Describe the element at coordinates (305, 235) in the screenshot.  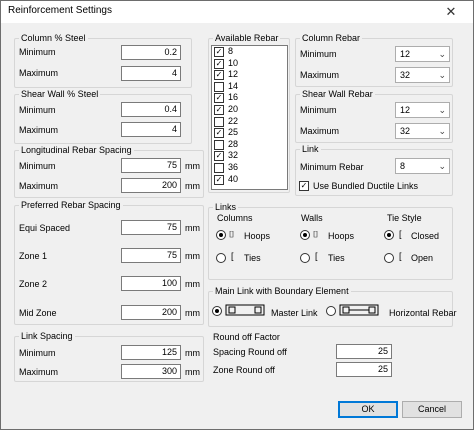
I see `walls-hoops-radio` at that location.